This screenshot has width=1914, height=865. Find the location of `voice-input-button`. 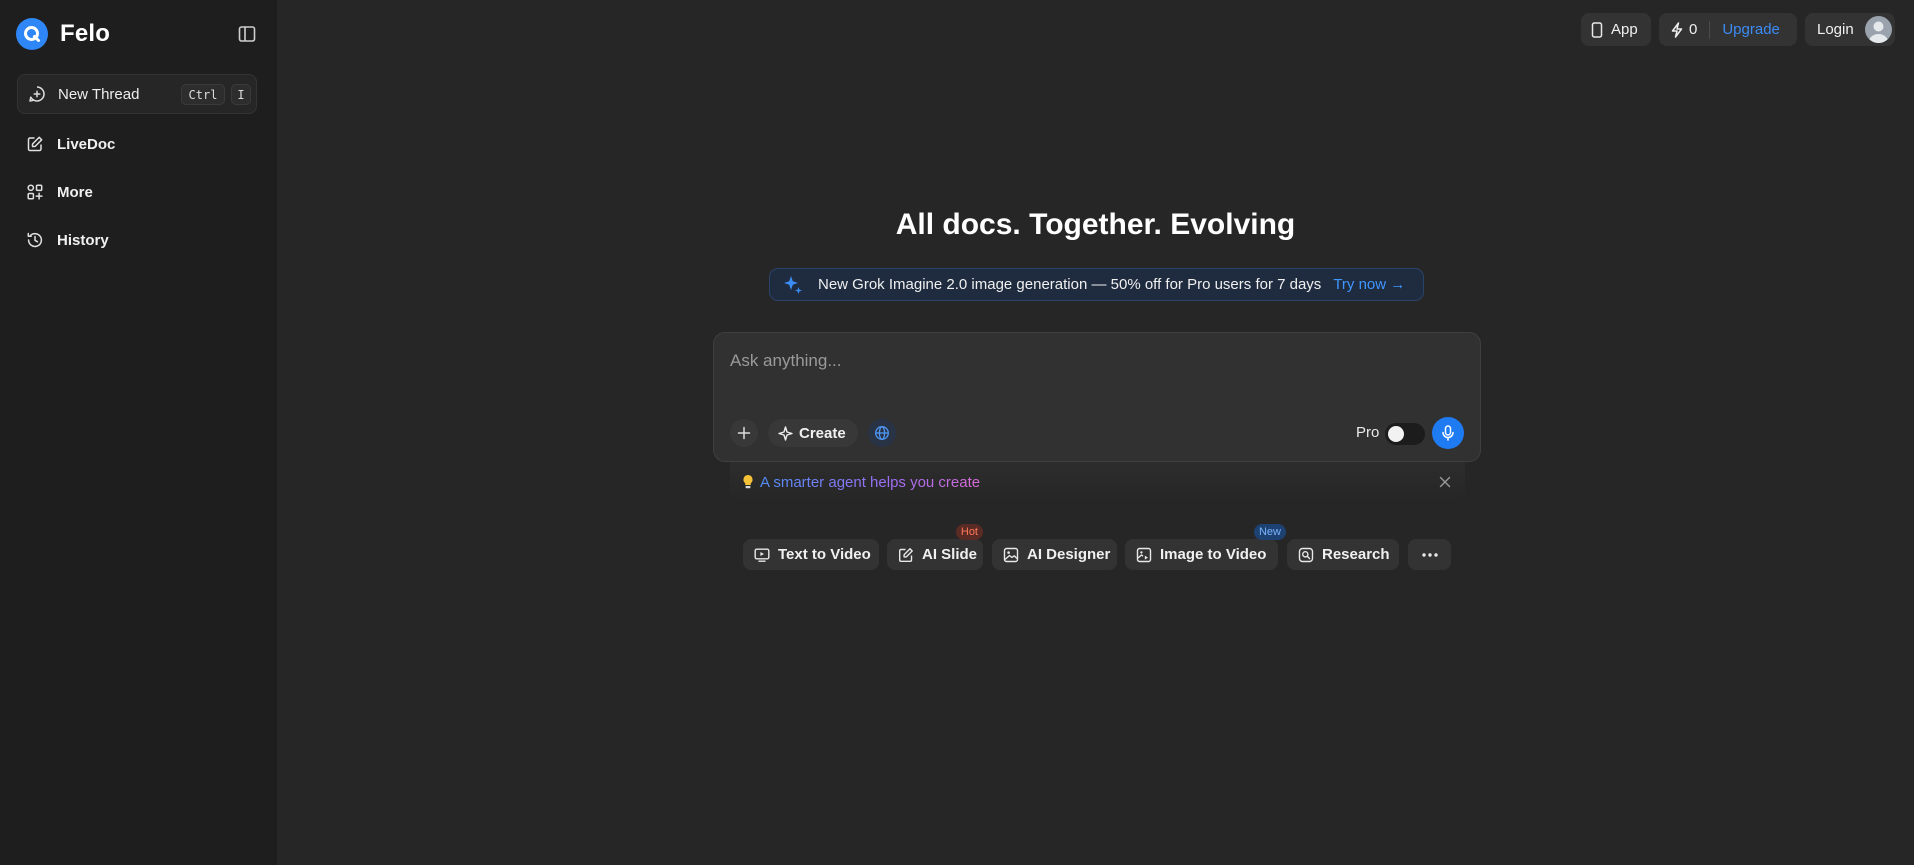

voice-input-button is located at coordinates (1448, 433).